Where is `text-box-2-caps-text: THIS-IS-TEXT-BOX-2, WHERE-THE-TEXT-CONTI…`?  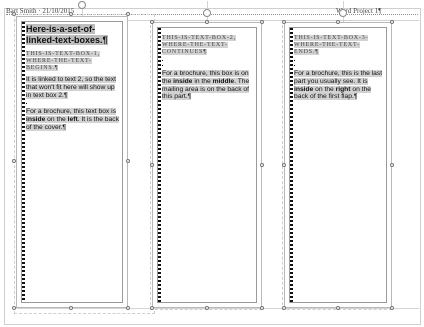
text-box-2-caps-text: THIS-IS-TEXT-BOX-2, WHERE-THE-TEXT-CONTI… is located at coordinates (199, 45).